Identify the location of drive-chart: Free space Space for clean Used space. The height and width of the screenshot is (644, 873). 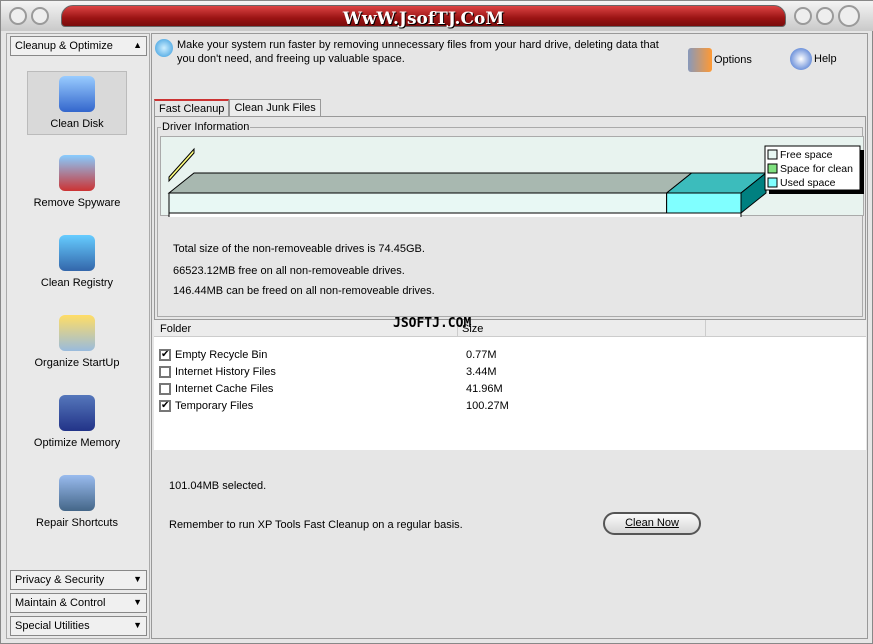
(512, 182).